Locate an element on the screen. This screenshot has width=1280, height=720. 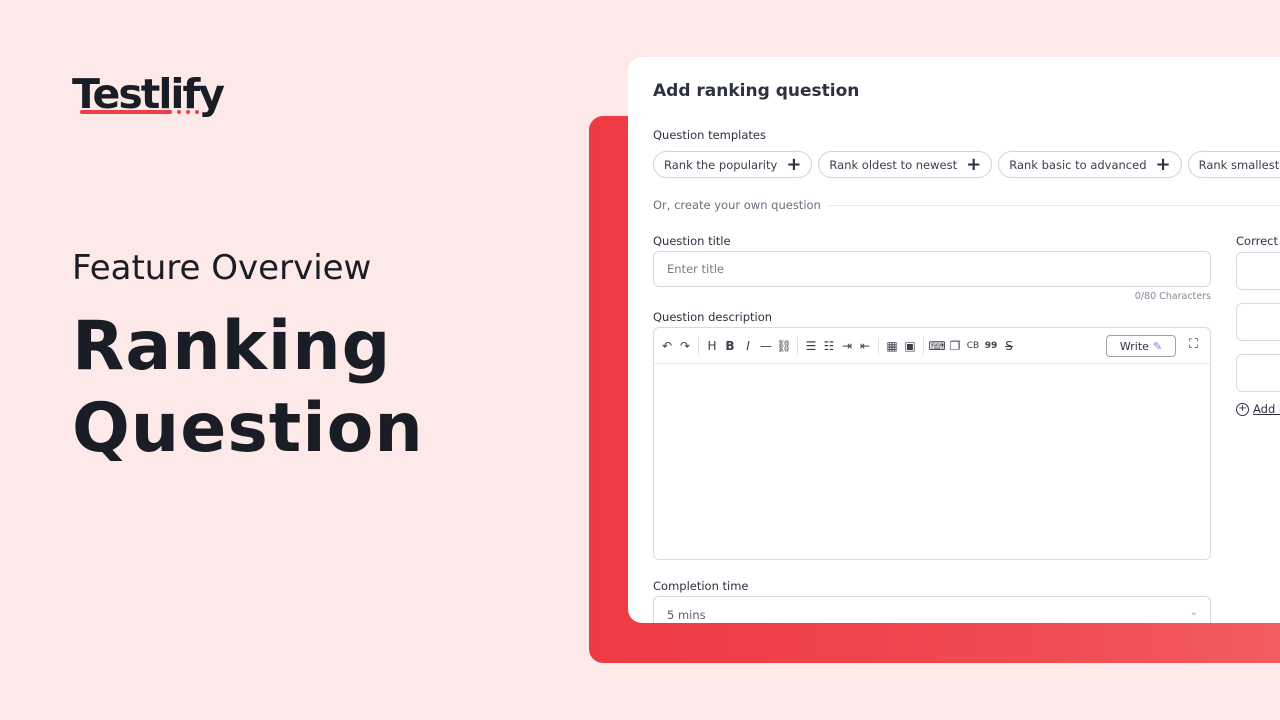
question-title-input: Enter title is located at coordinates (932, 269).